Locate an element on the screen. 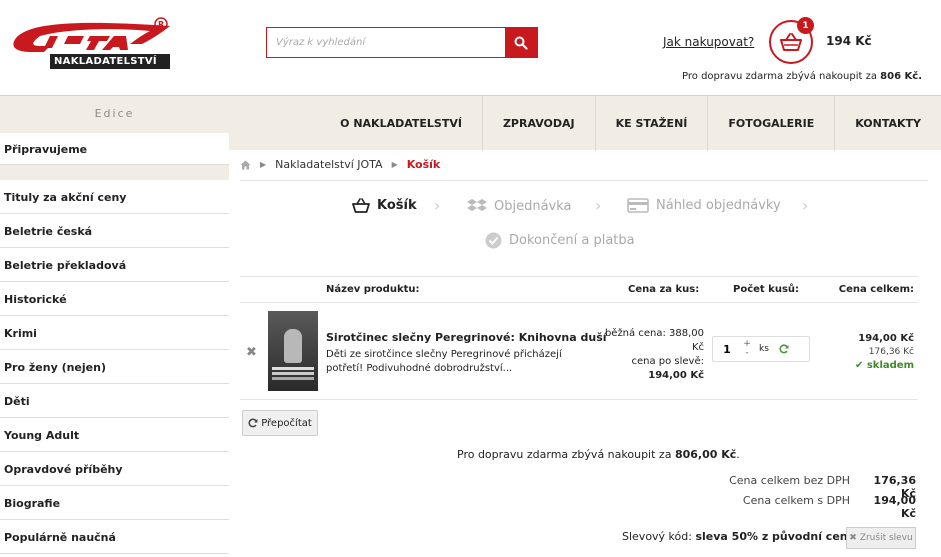  total-price-cell: 194,00 Kč 176,36 Kč ✔ skladem is located at coordinates (884, 352).